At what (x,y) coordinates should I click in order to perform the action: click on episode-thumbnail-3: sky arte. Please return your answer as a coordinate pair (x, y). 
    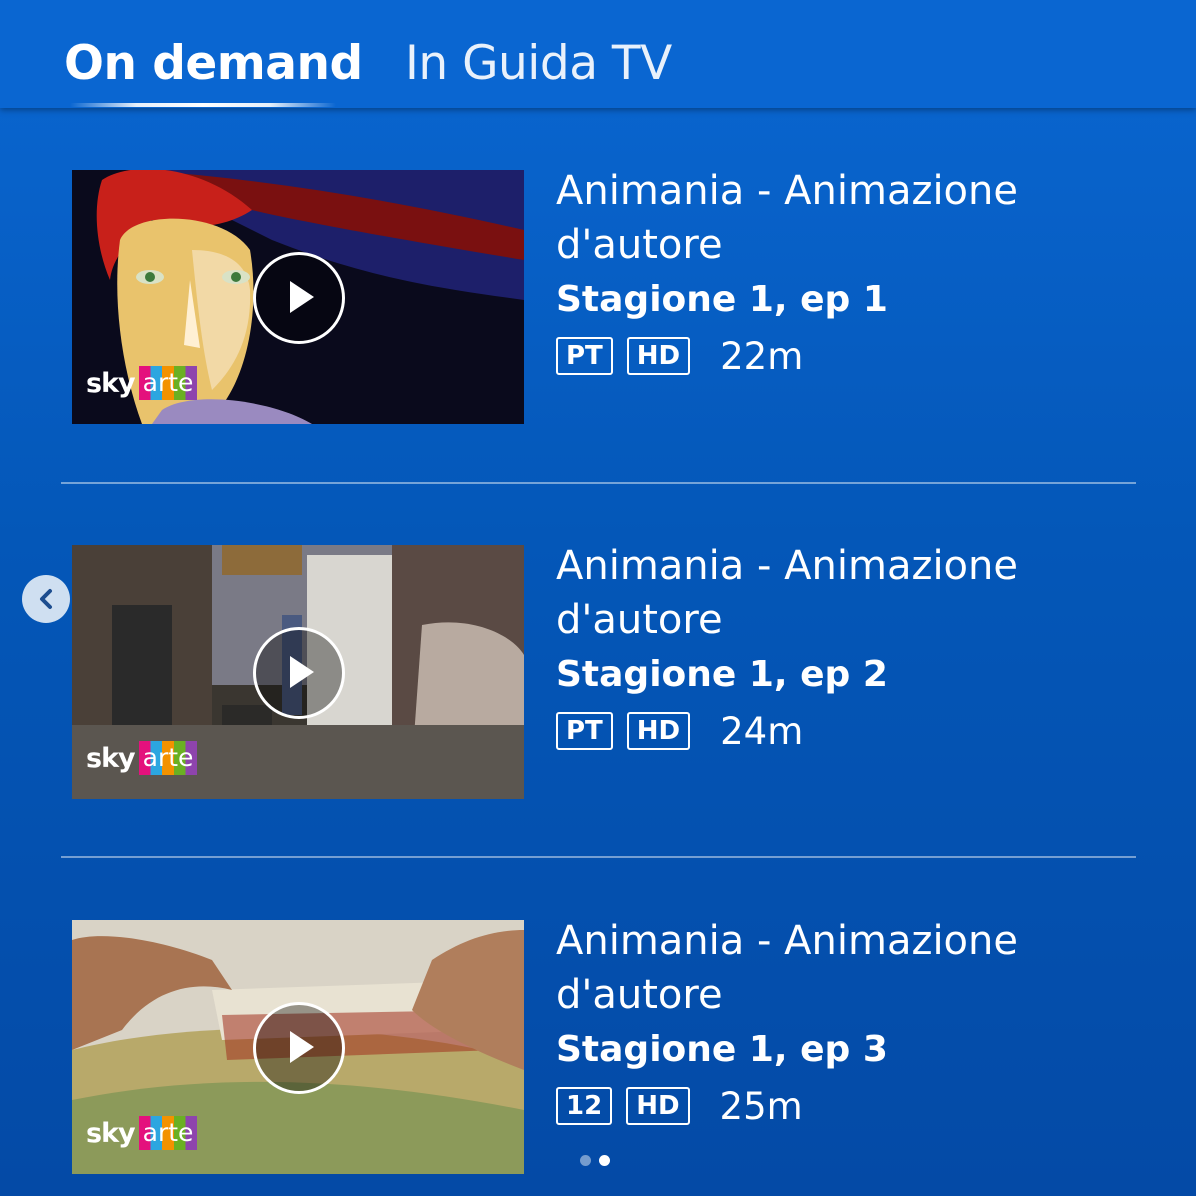
    Looking at the image, I should click on (298, 1047).